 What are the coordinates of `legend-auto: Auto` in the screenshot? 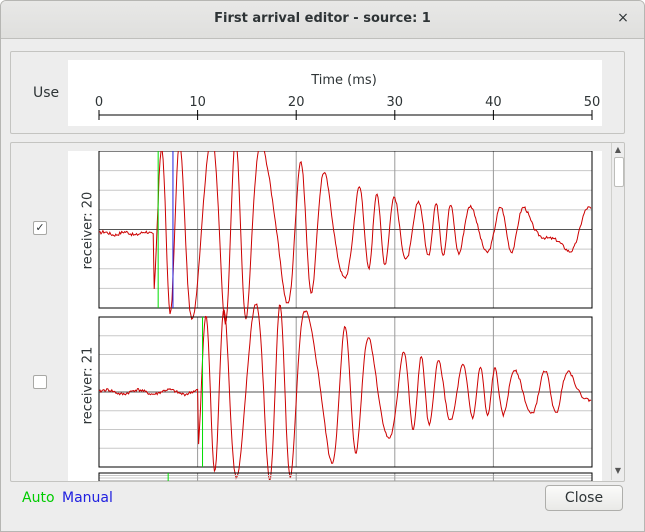 It's located at (38, 498).